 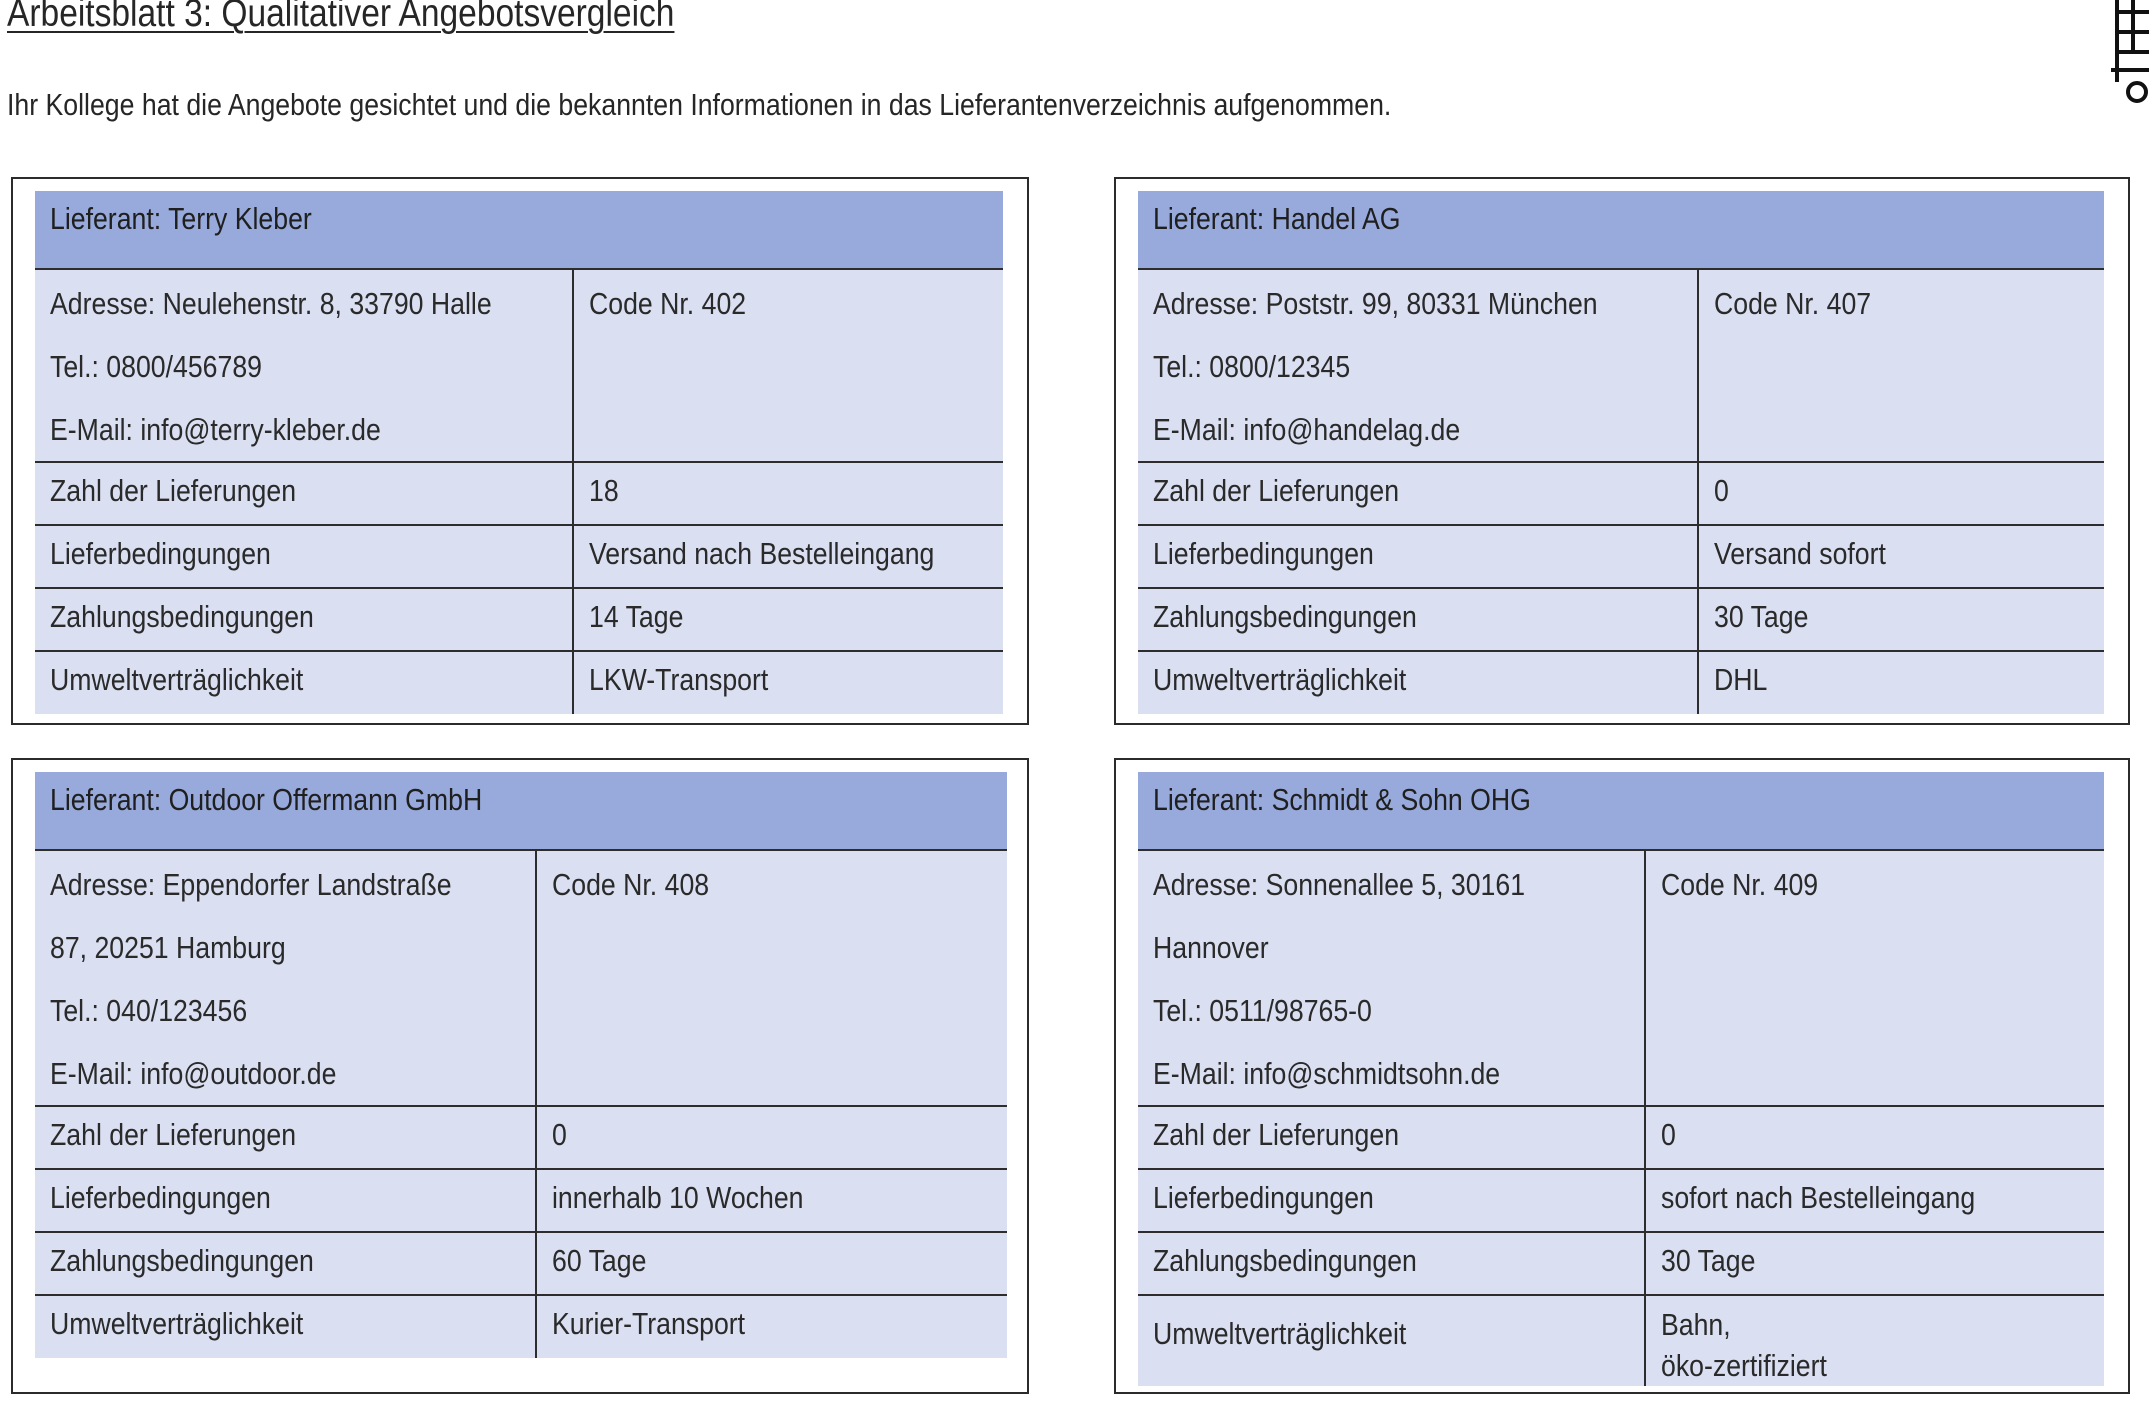 What do you see at coordinates (771, 1263) in the screenshot?
I see `payment-terms-value: 60 Tage` at bounding box center [771, 1263].